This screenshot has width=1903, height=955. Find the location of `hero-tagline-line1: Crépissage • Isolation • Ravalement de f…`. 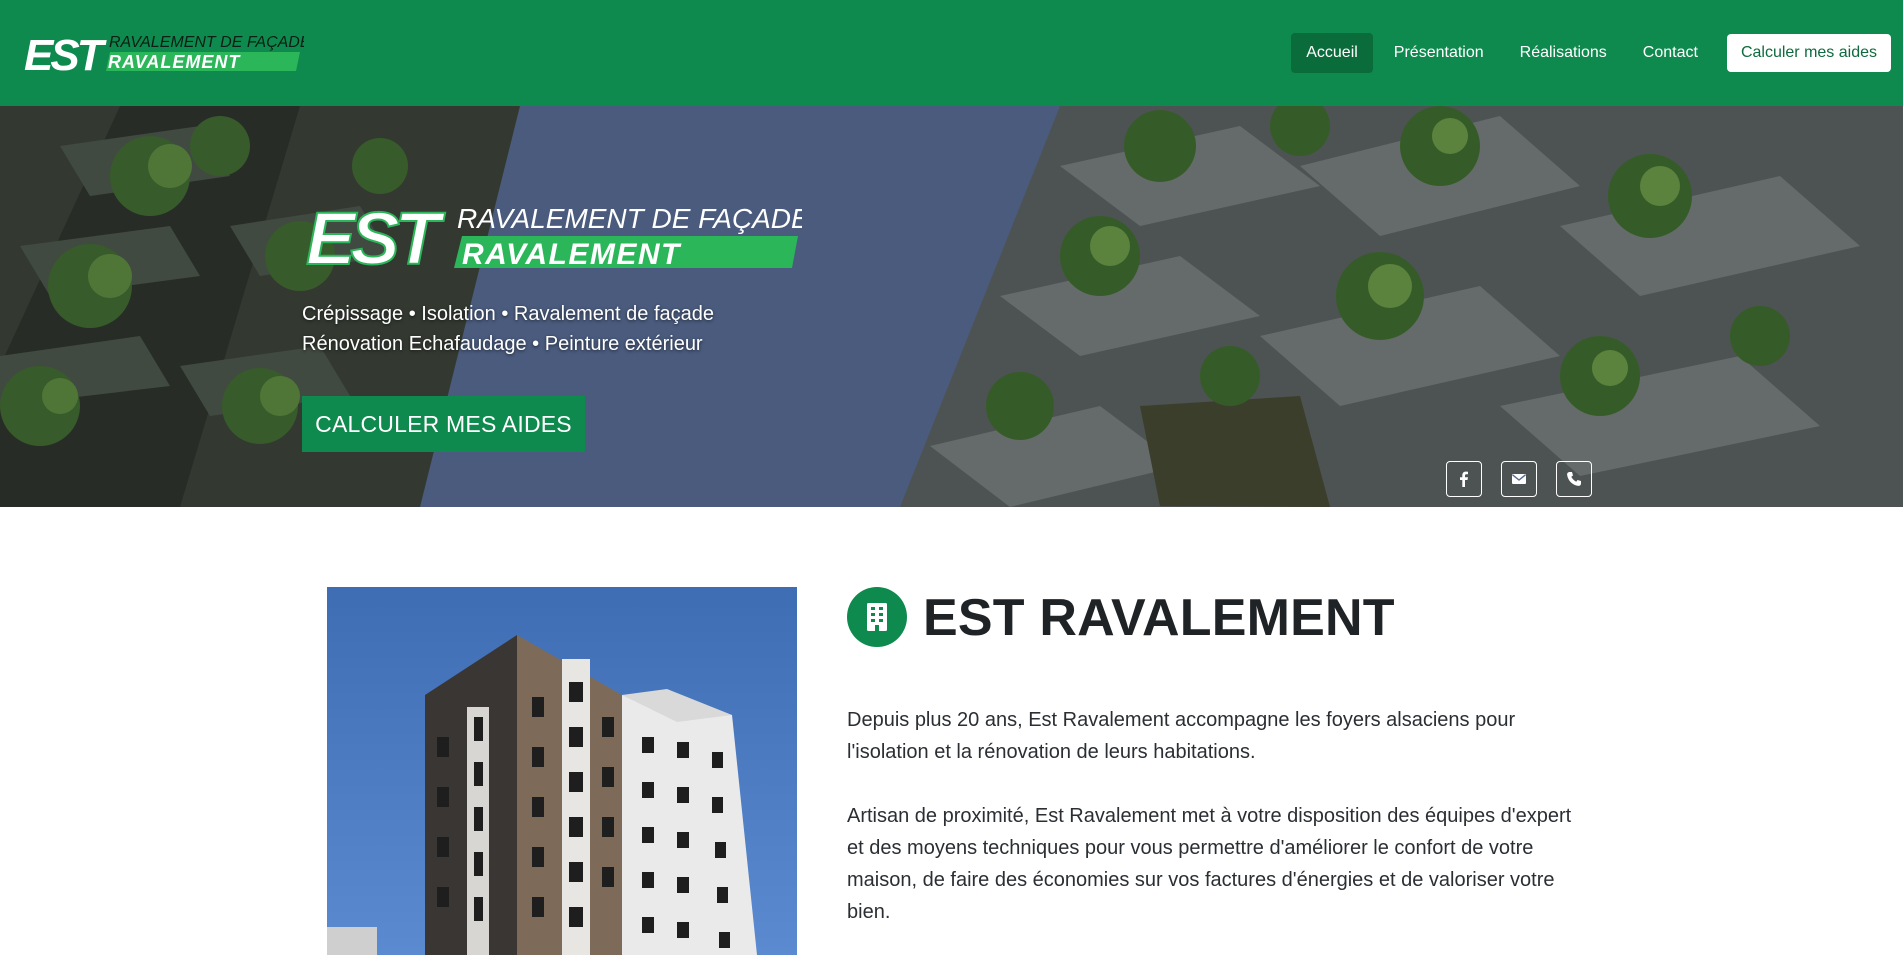

hero-tagline-line1: Crépissage • Isolation • Ravalement de f… is located at coordinates (508, 314).